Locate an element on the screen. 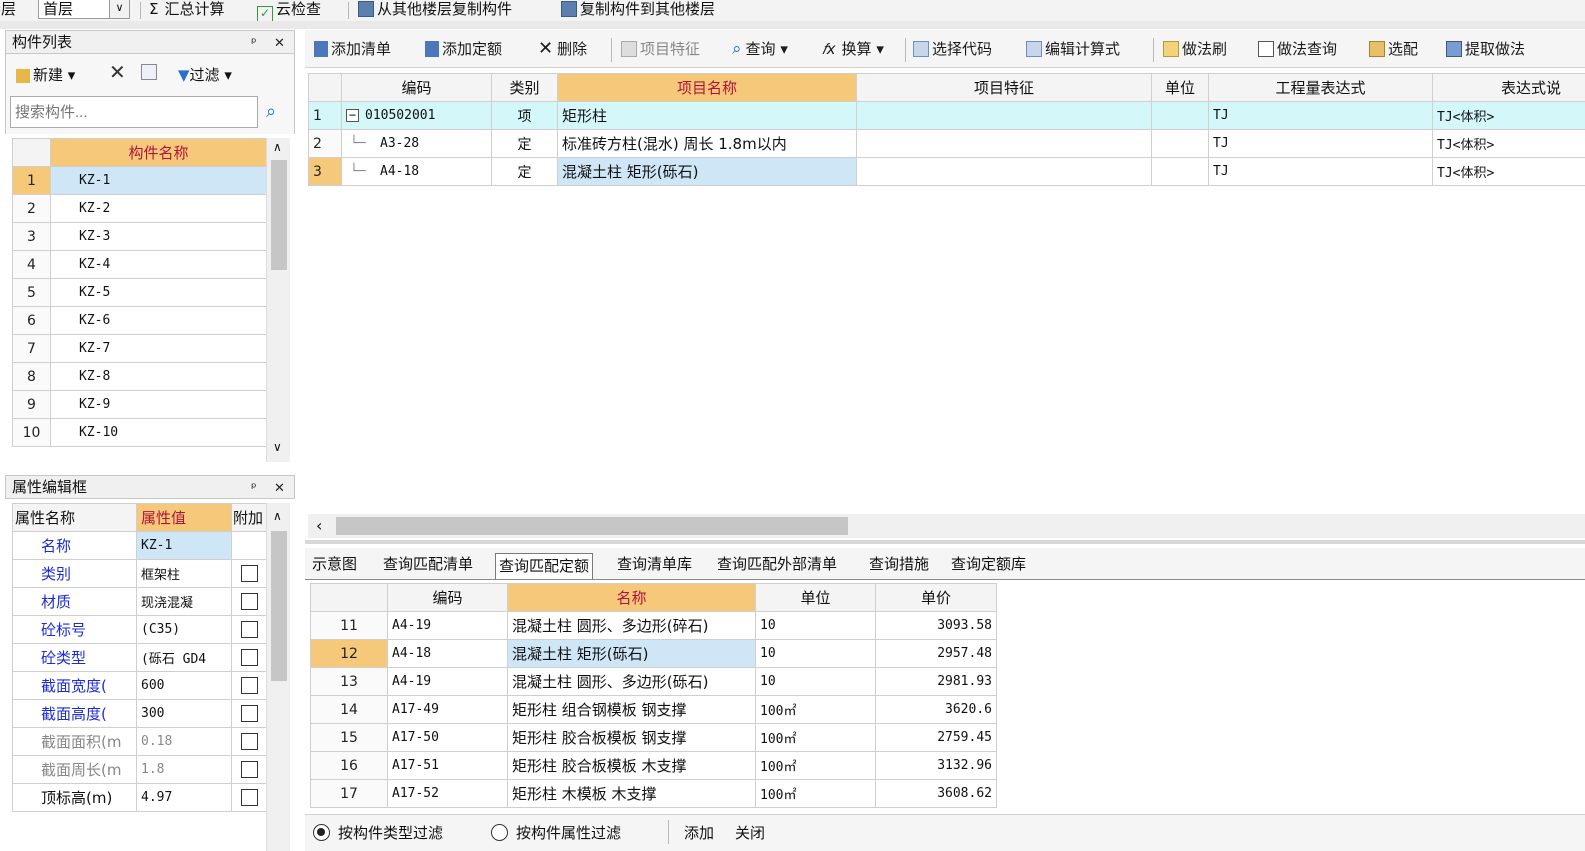 This screenshot has width=1585, height=851. quota-name: 矩形柱 木模板 木支撑 is located at coordinates (631, 793).